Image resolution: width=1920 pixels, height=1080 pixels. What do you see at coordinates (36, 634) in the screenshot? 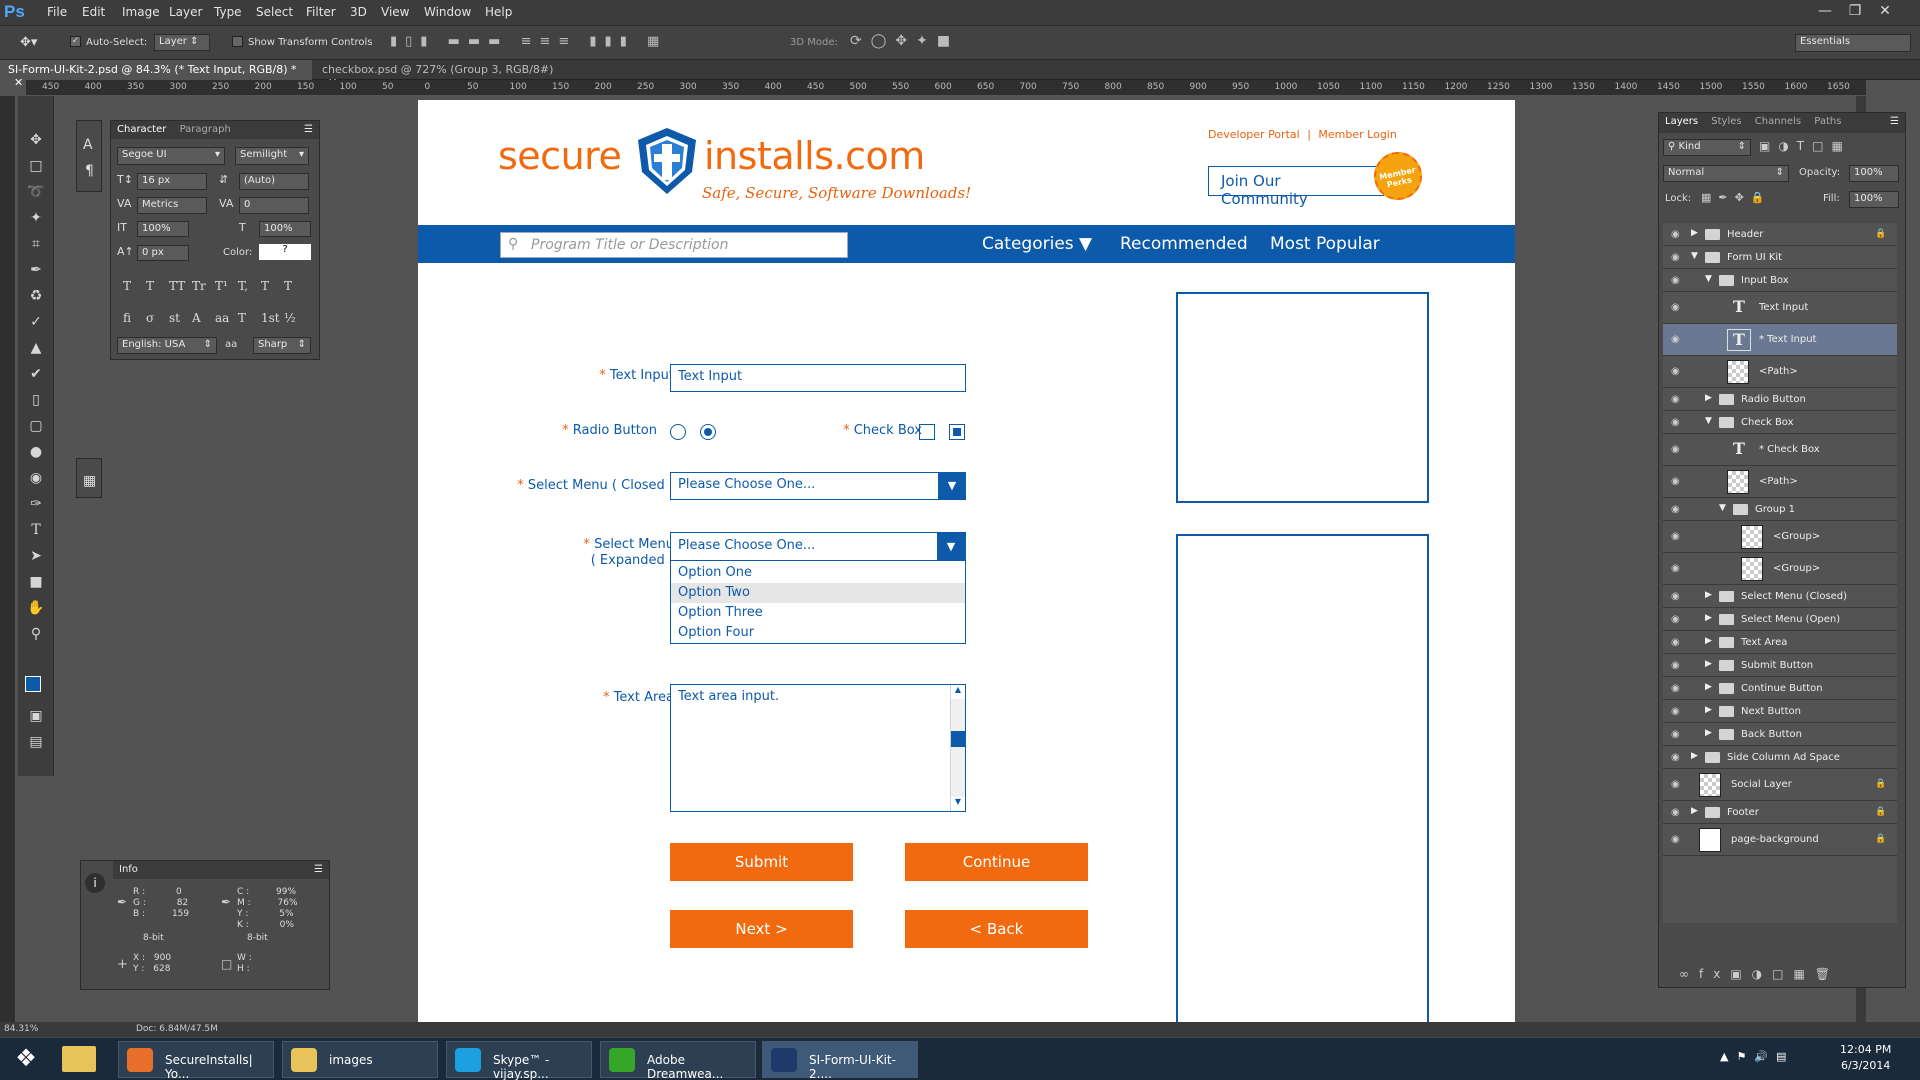
I see `zoom-tool-icon: ⚲` at bounding box center [36, 634].